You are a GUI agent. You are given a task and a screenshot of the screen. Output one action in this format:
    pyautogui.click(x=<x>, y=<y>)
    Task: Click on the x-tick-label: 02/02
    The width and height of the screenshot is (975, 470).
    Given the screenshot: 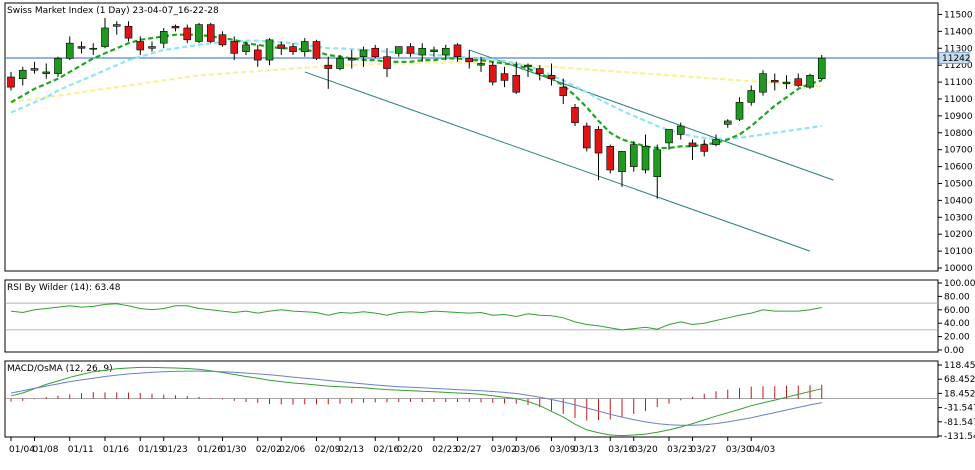 What is the action you would take?
    pyautogui.click(x=269, y=450)
    